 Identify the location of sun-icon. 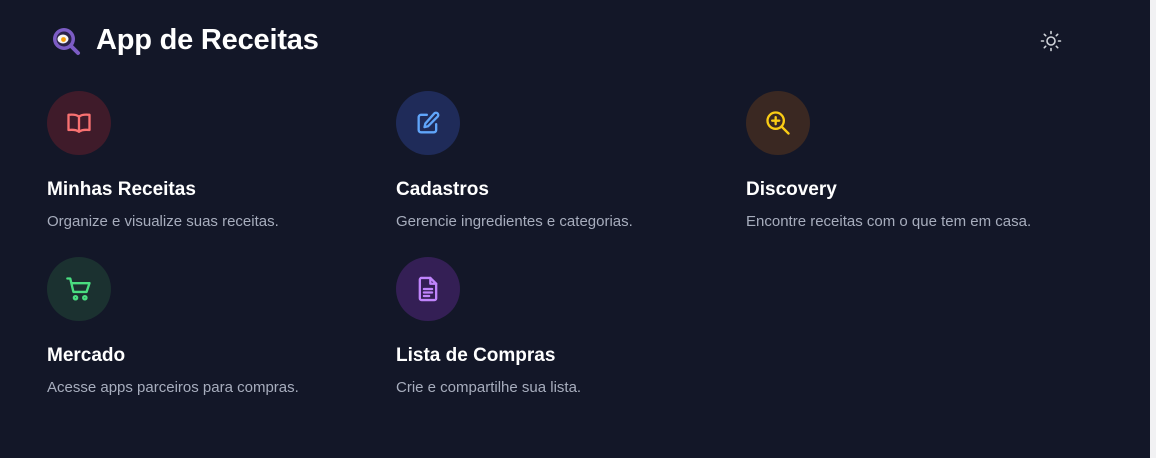
(1051, 44).